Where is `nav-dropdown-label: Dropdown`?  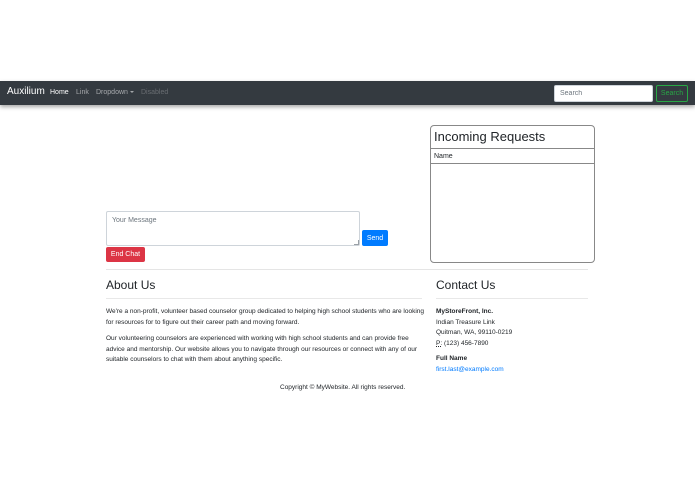
nav-dropdown-label: Dropdown is located at coordinates (112, 92).